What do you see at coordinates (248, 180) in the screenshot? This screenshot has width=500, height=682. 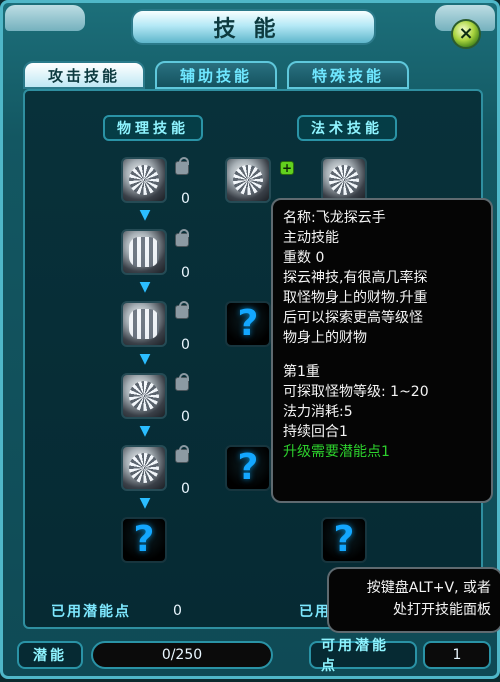 I see `dragon-claw-skill-icon` at bounding box center [248, 180].